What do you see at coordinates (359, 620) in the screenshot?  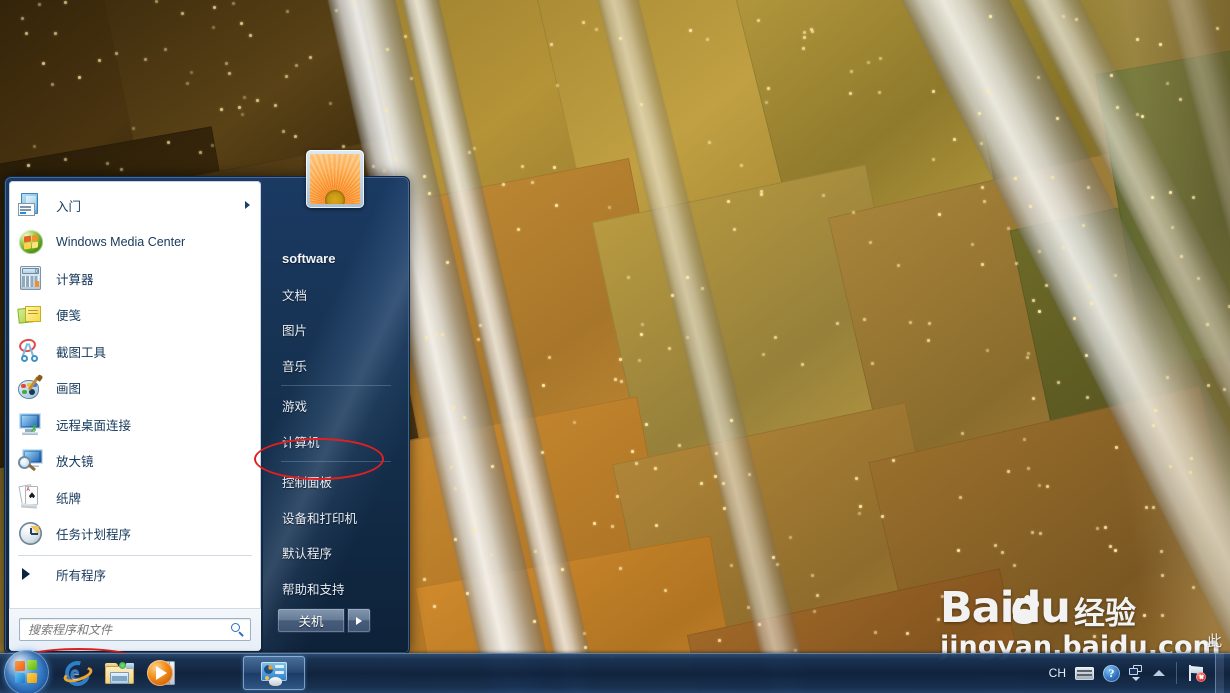 I see `shutdown-options-button` at bounding box center [359, 620].